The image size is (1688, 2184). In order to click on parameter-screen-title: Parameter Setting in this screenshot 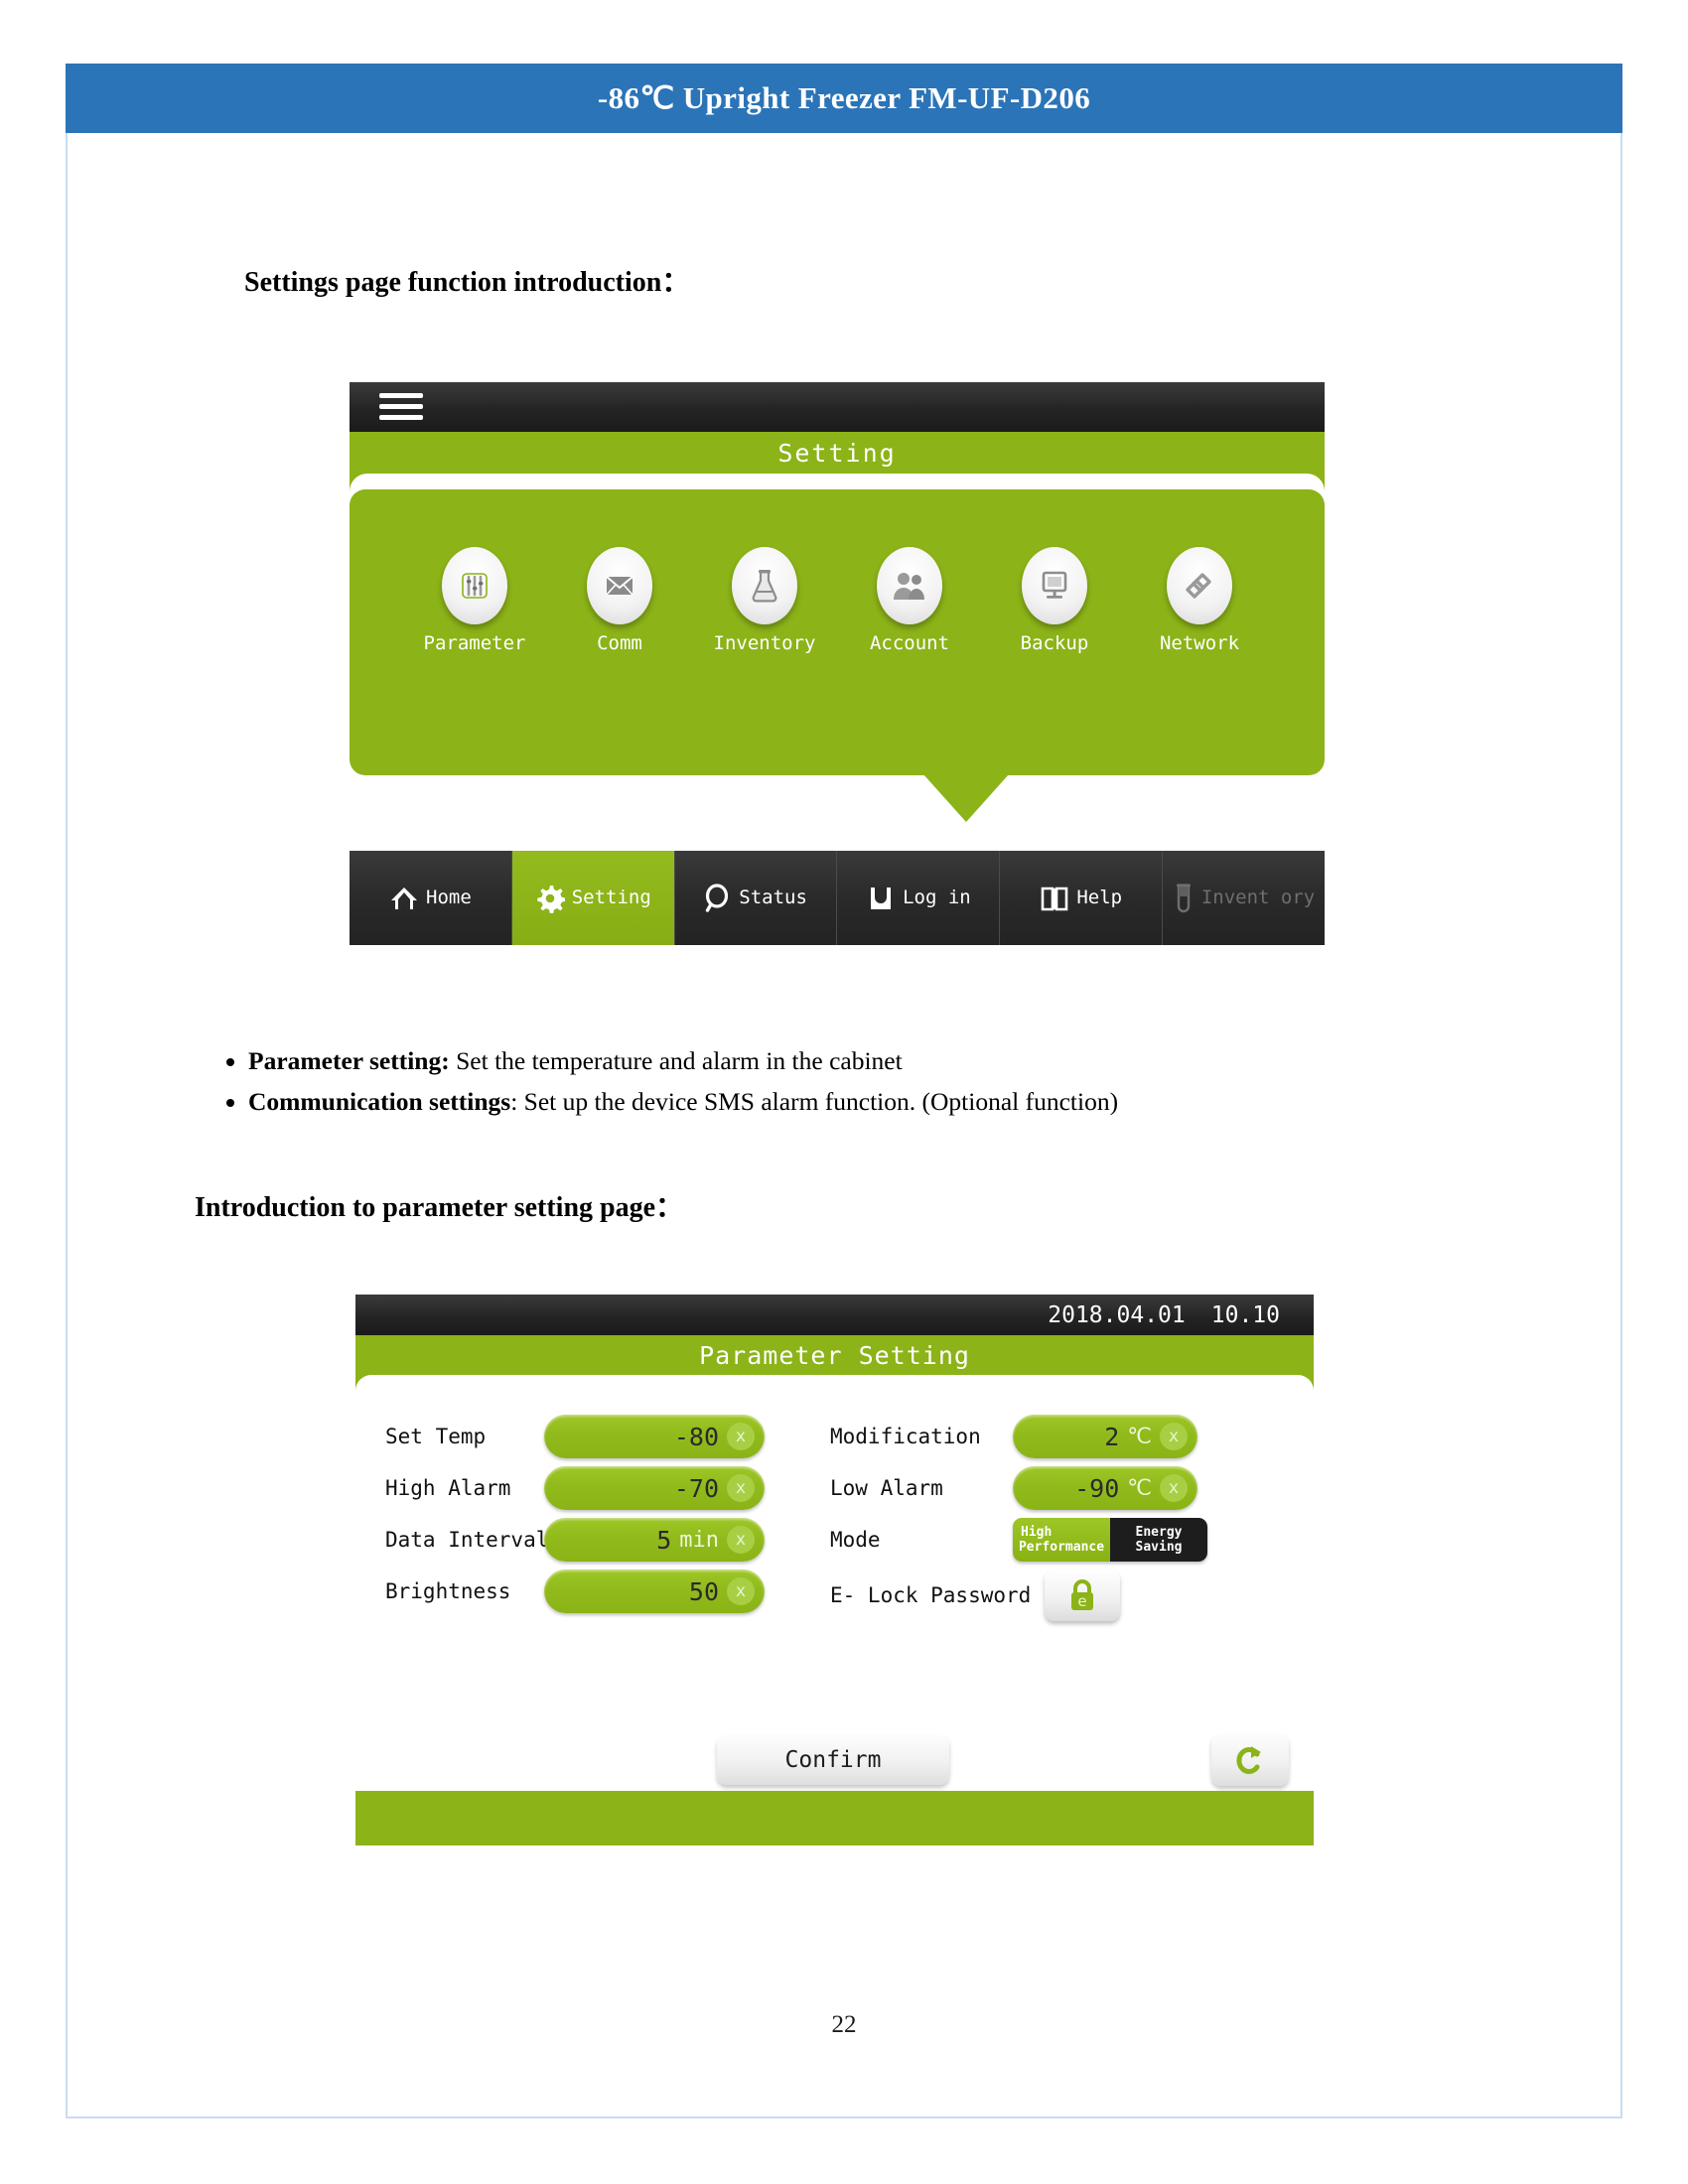, I will do `click(834, 1355)`.